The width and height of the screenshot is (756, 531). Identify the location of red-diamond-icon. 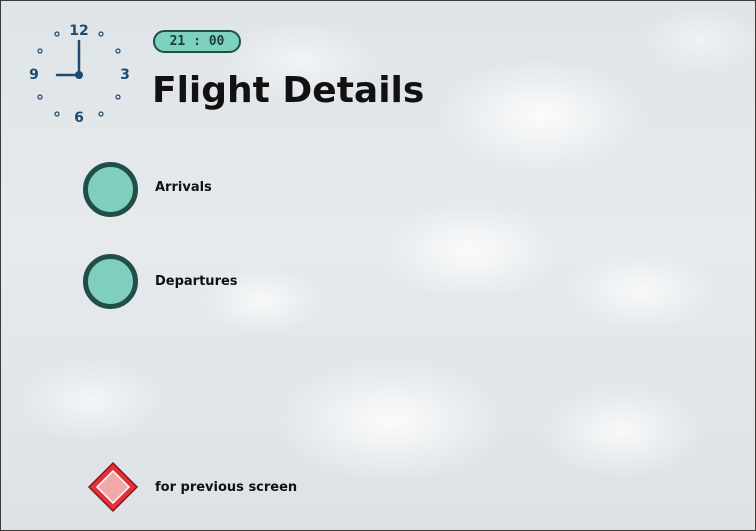
(113, 487).